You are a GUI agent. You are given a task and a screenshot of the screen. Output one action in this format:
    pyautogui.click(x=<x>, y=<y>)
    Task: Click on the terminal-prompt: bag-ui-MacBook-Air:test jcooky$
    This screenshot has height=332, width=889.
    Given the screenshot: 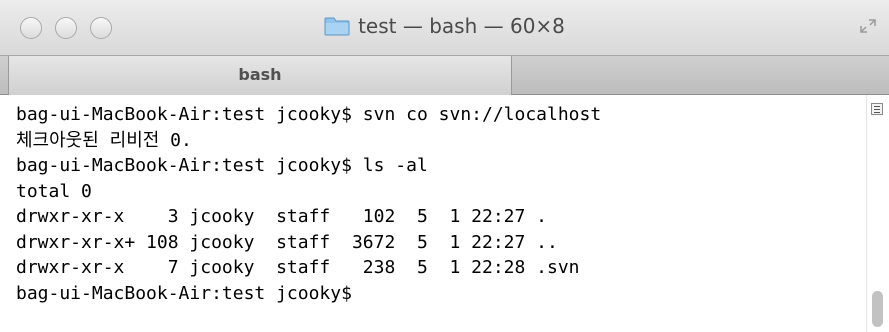 What is the action you would take?
    pyautogui.click(x=184, y=293)
    